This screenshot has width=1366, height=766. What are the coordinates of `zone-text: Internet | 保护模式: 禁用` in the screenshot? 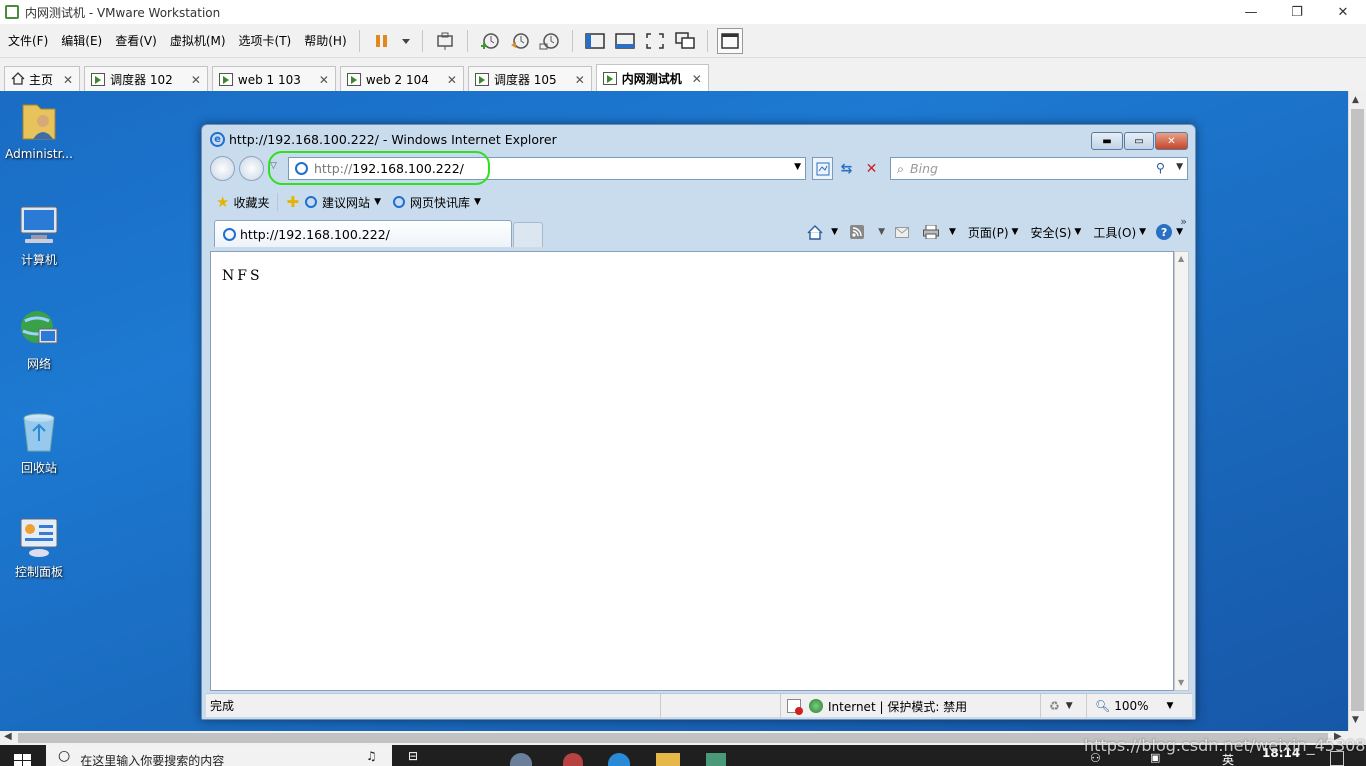 It's located at (898, 706).